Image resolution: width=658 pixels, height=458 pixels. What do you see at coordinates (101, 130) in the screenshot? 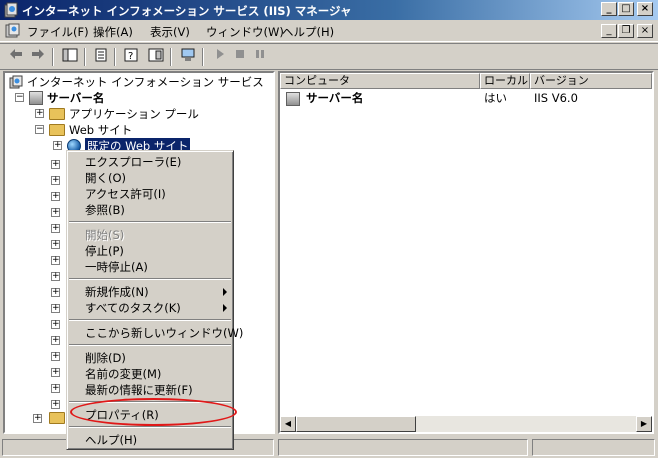
I see `tree-label-websites: Web サイト` at bounding box center [101, 130].